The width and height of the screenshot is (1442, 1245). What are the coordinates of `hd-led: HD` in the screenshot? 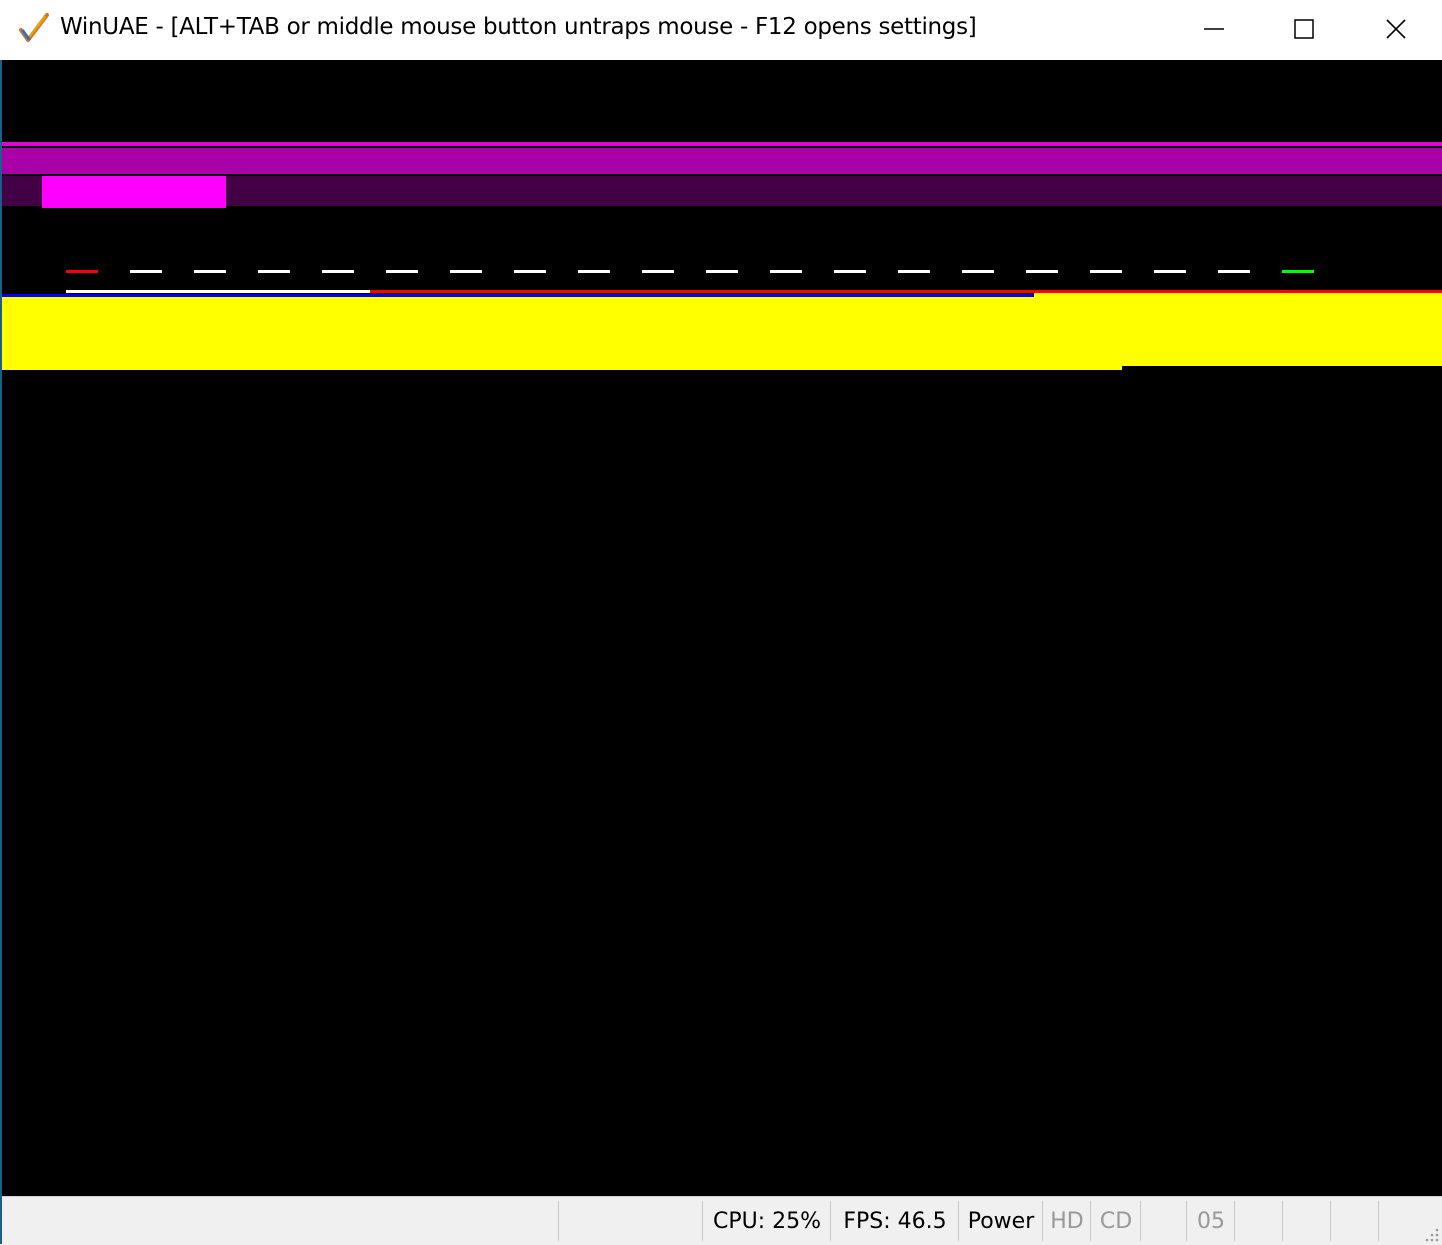 It's located at (1066, 1221).